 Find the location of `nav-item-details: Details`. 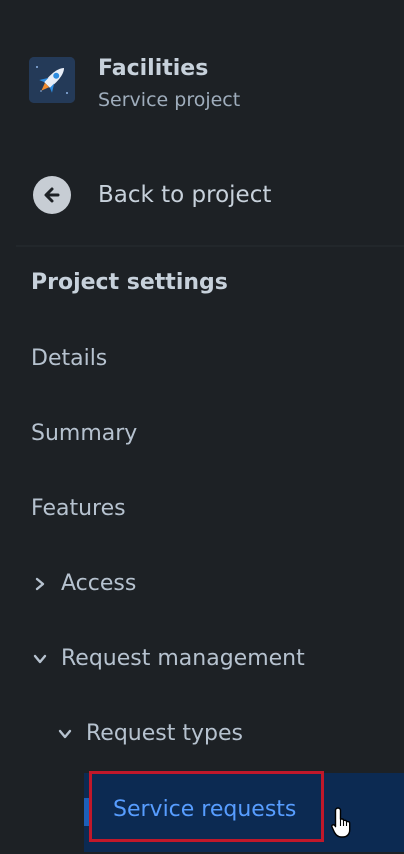

nav-item-details: Details is located at coordinates (69, 358).